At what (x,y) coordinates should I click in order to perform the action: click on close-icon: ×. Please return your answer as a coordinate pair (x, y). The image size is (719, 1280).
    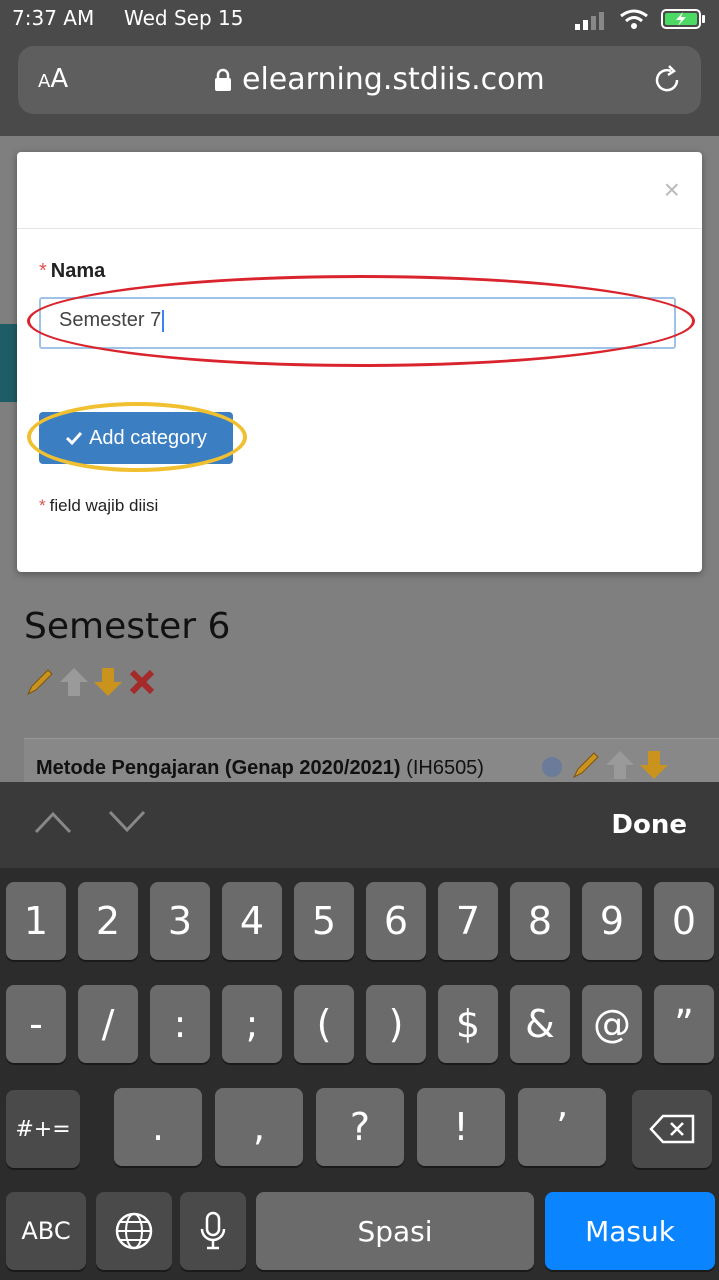
    Looking at the image, I should click on (672, 190).